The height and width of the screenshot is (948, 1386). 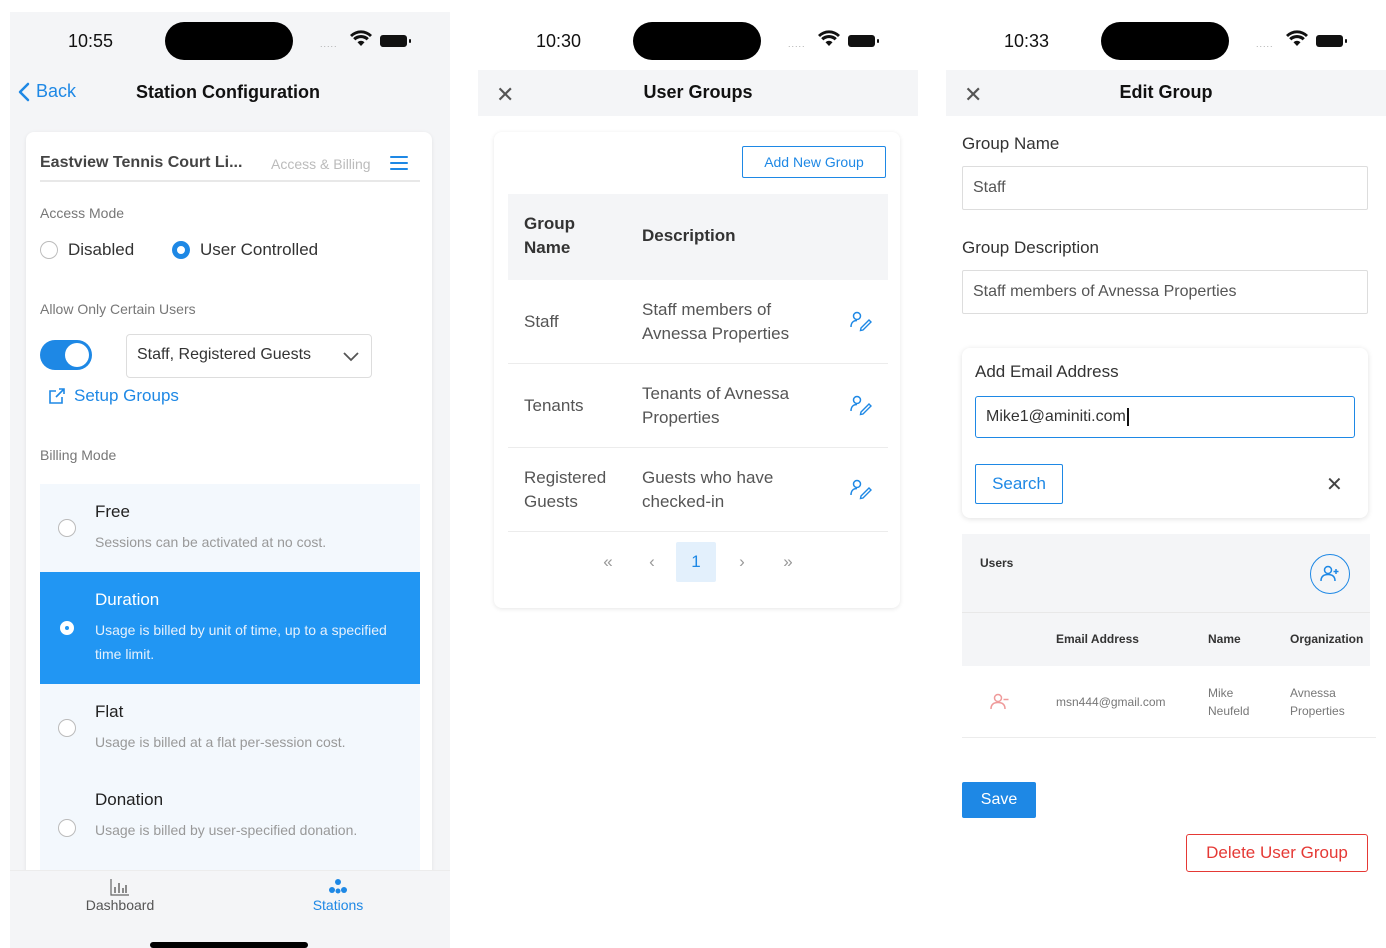 I want to click on page-title: Station Configuration, so click(x=228, y=92).